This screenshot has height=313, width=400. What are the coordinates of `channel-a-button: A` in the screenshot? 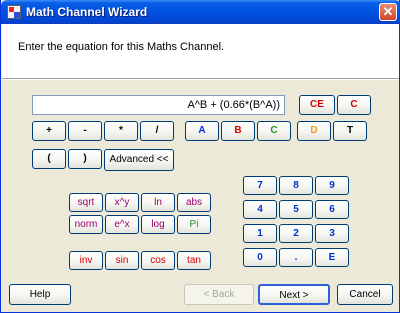 It's located at (202, 131).